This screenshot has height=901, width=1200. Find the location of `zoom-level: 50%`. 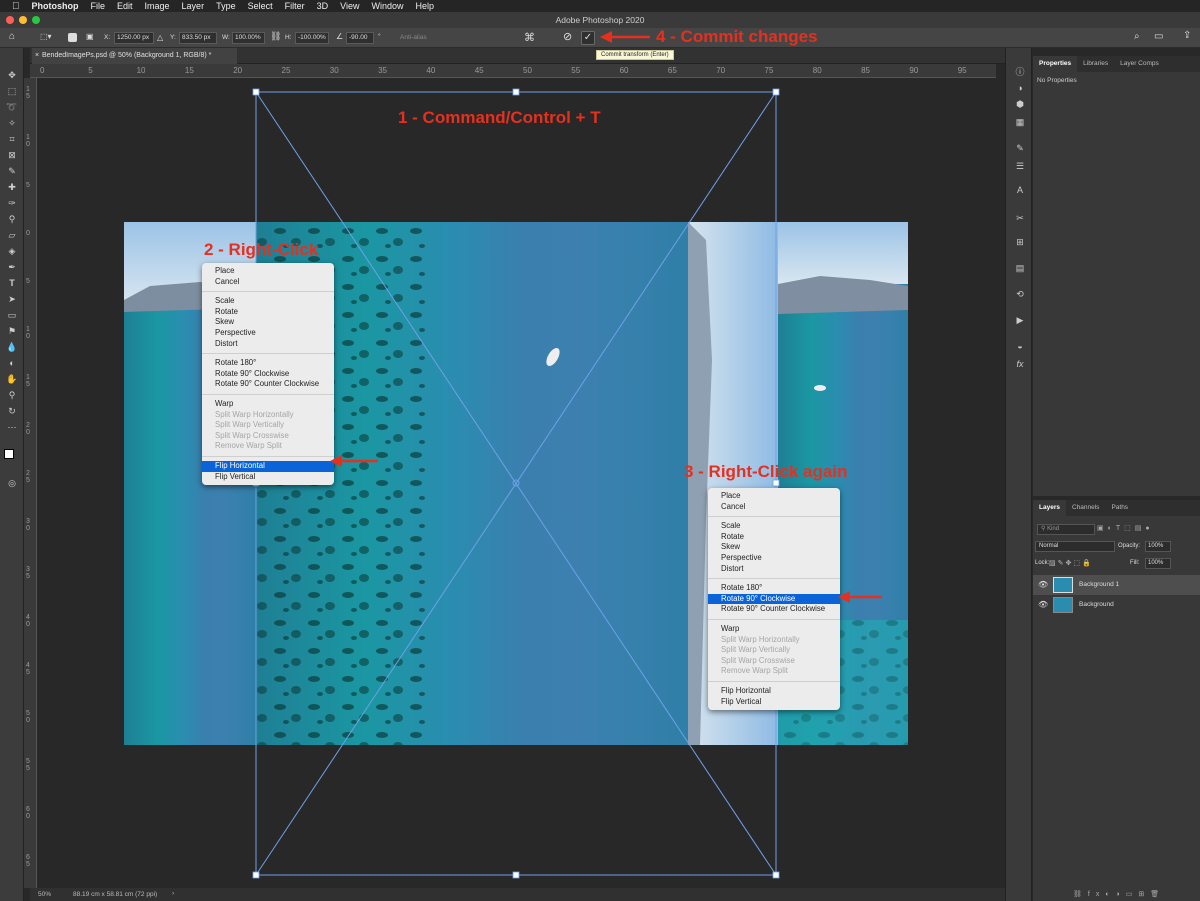

zoom-level: 50% is located at coordinates (44, 894).